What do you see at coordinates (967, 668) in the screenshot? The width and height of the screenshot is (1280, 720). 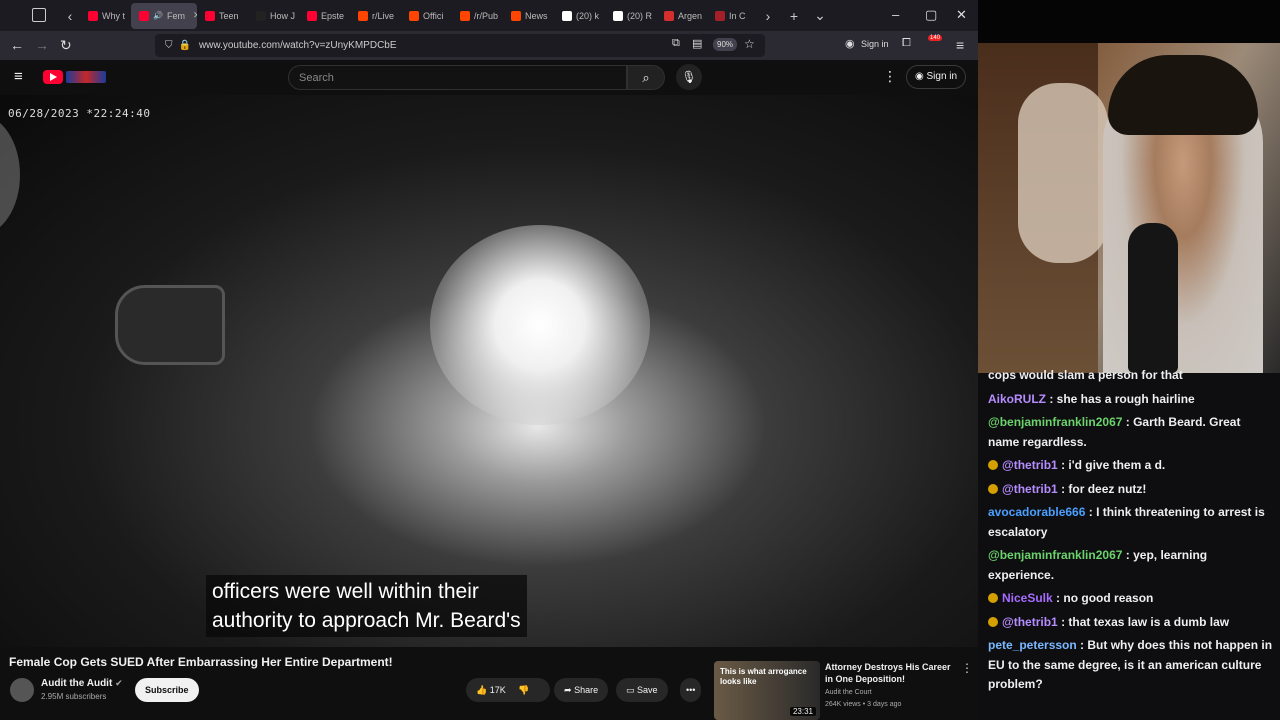 I see `recommended-more-icon: ⋮` at bounding box center [967, 668].